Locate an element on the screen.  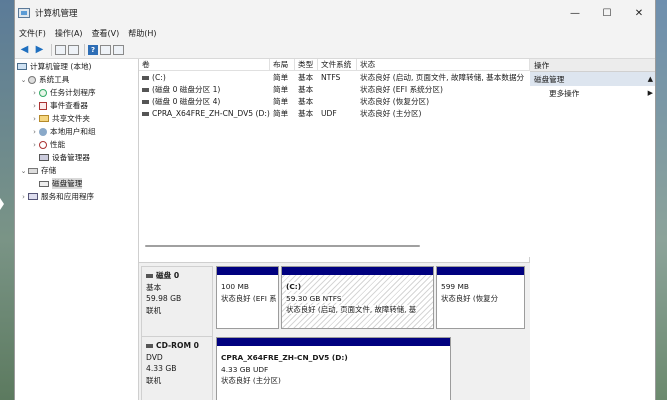
tree-item-services-apps: › 服务和应用程序 is located at coordinates (76, 196).